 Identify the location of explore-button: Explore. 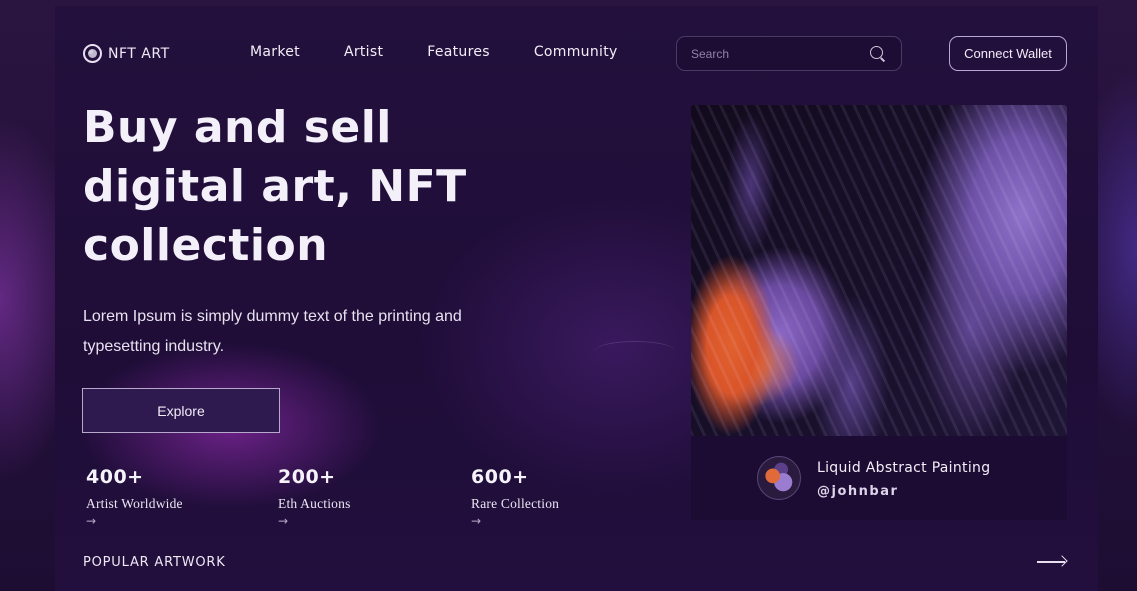
(181, 410).